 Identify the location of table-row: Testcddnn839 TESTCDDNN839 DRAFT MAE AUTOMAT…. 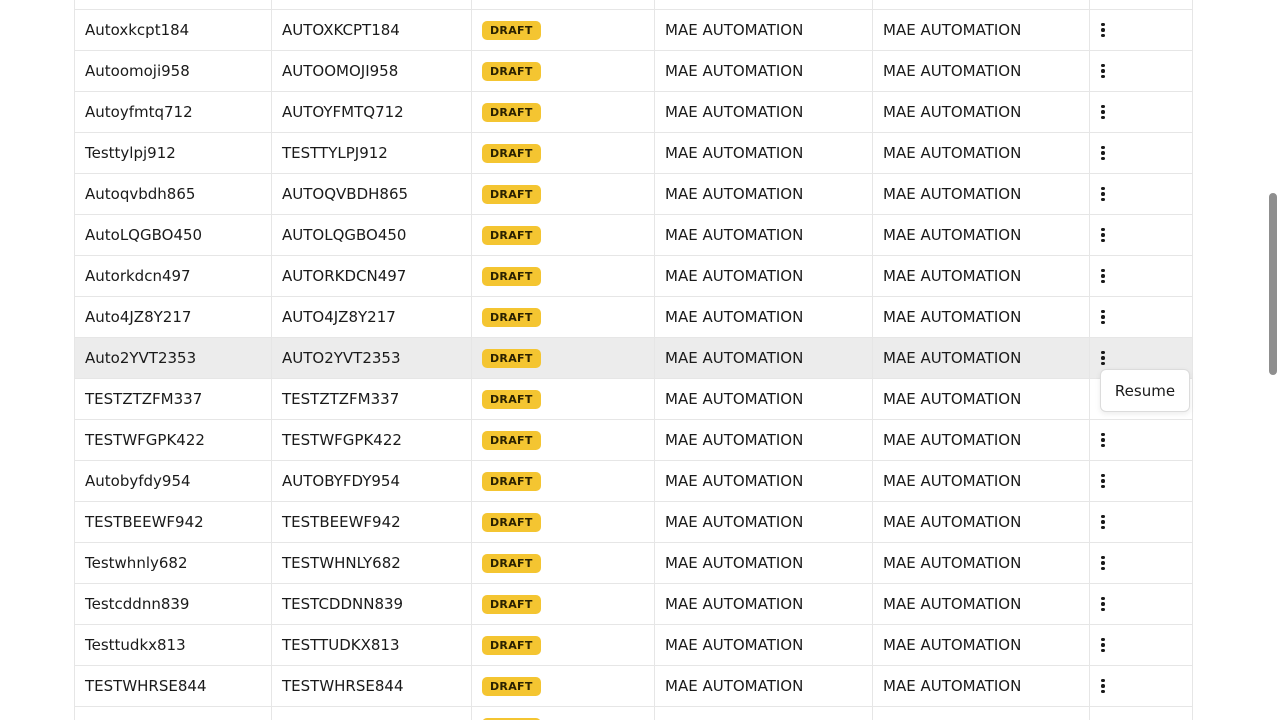
(633, 604).